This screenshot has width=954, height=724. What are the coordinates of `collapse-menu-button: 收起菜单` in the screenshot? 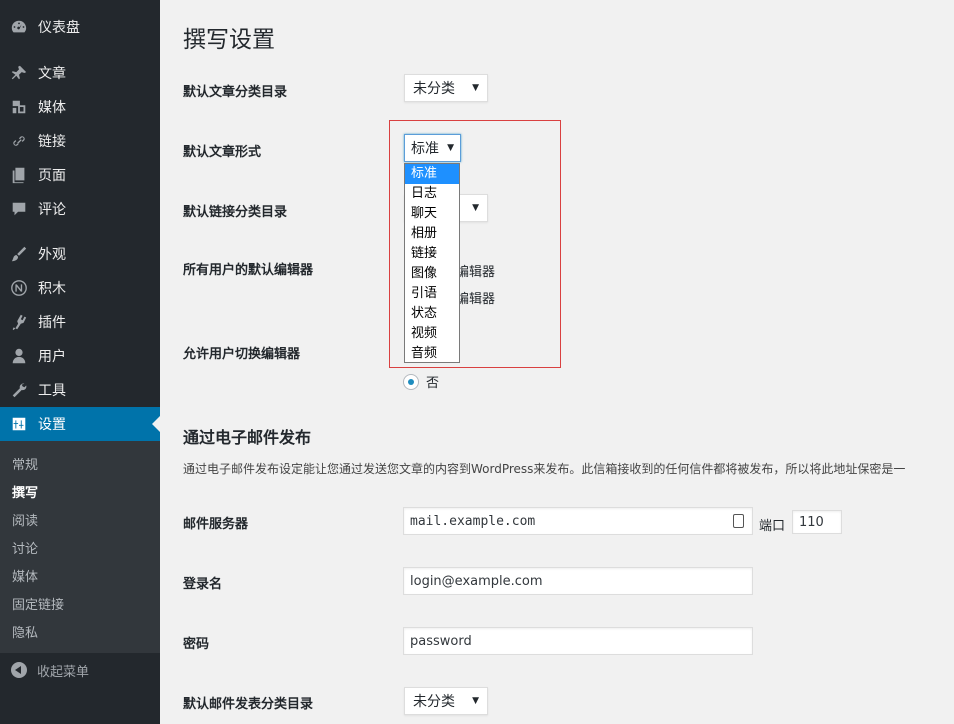 It's located at (80, 670).